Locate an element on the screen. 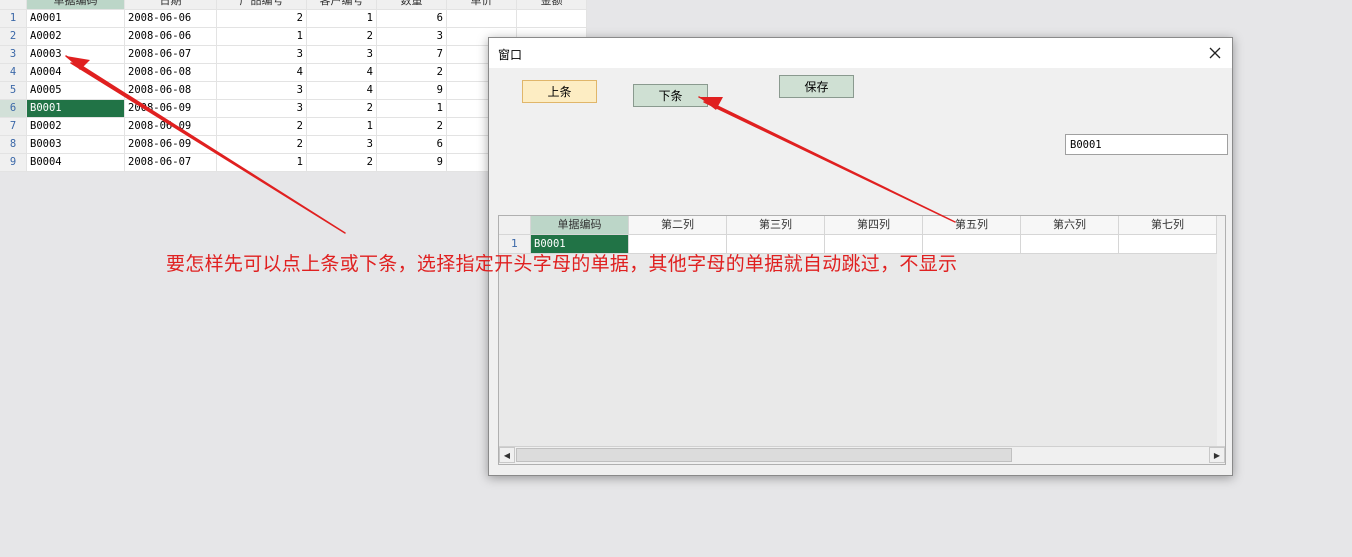 This screenshot has height=557, width=1352. annotation-arrow-left-head is located at coordinates (78, 63).